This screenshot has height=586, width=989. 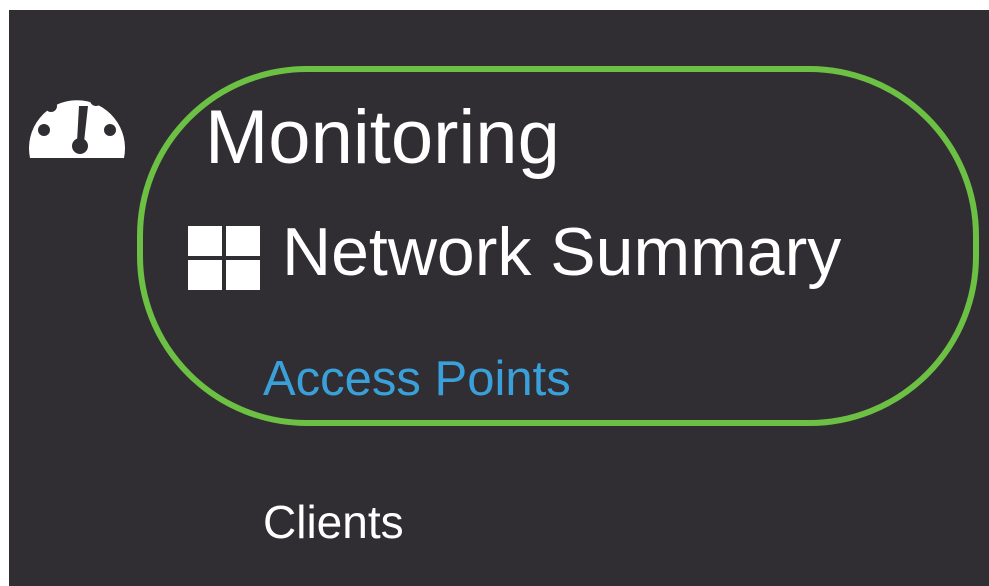 What do you see at coordinates (225, 258) in the screenshot?
I see `grid-icon` at bounding box center [225, 258].